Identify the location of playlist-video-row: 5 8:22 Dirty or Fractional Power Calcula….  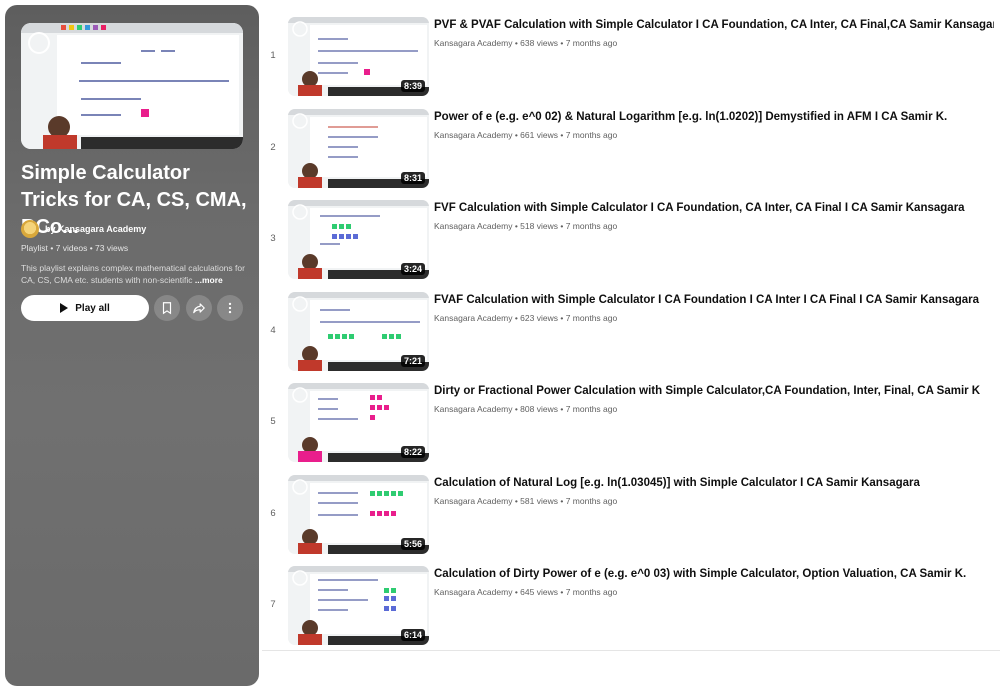
(631, 422).